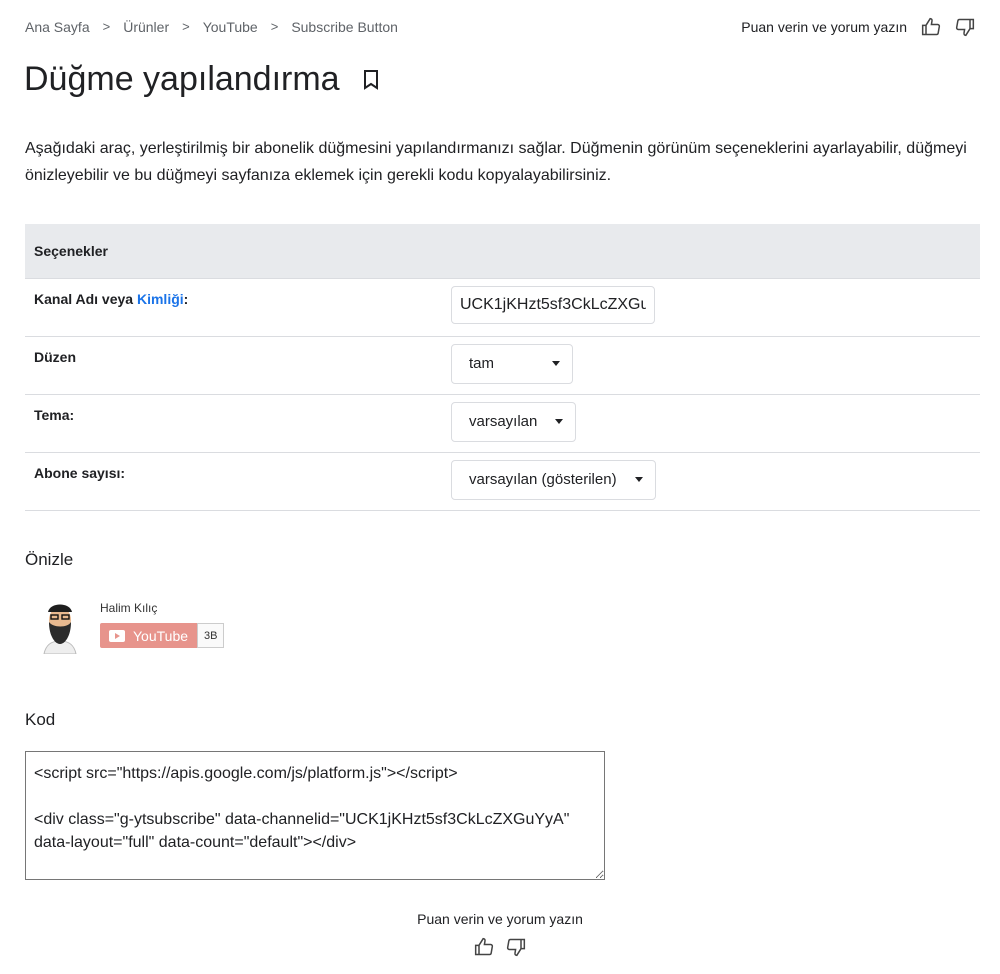  I want to click on table-row: Düzen tam, so click(502, 365).